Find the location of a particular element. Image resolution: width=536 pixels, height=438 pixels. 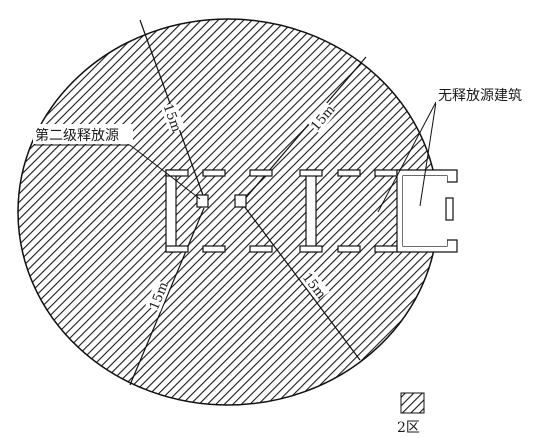

left-column is located at coordinates (171, 211).